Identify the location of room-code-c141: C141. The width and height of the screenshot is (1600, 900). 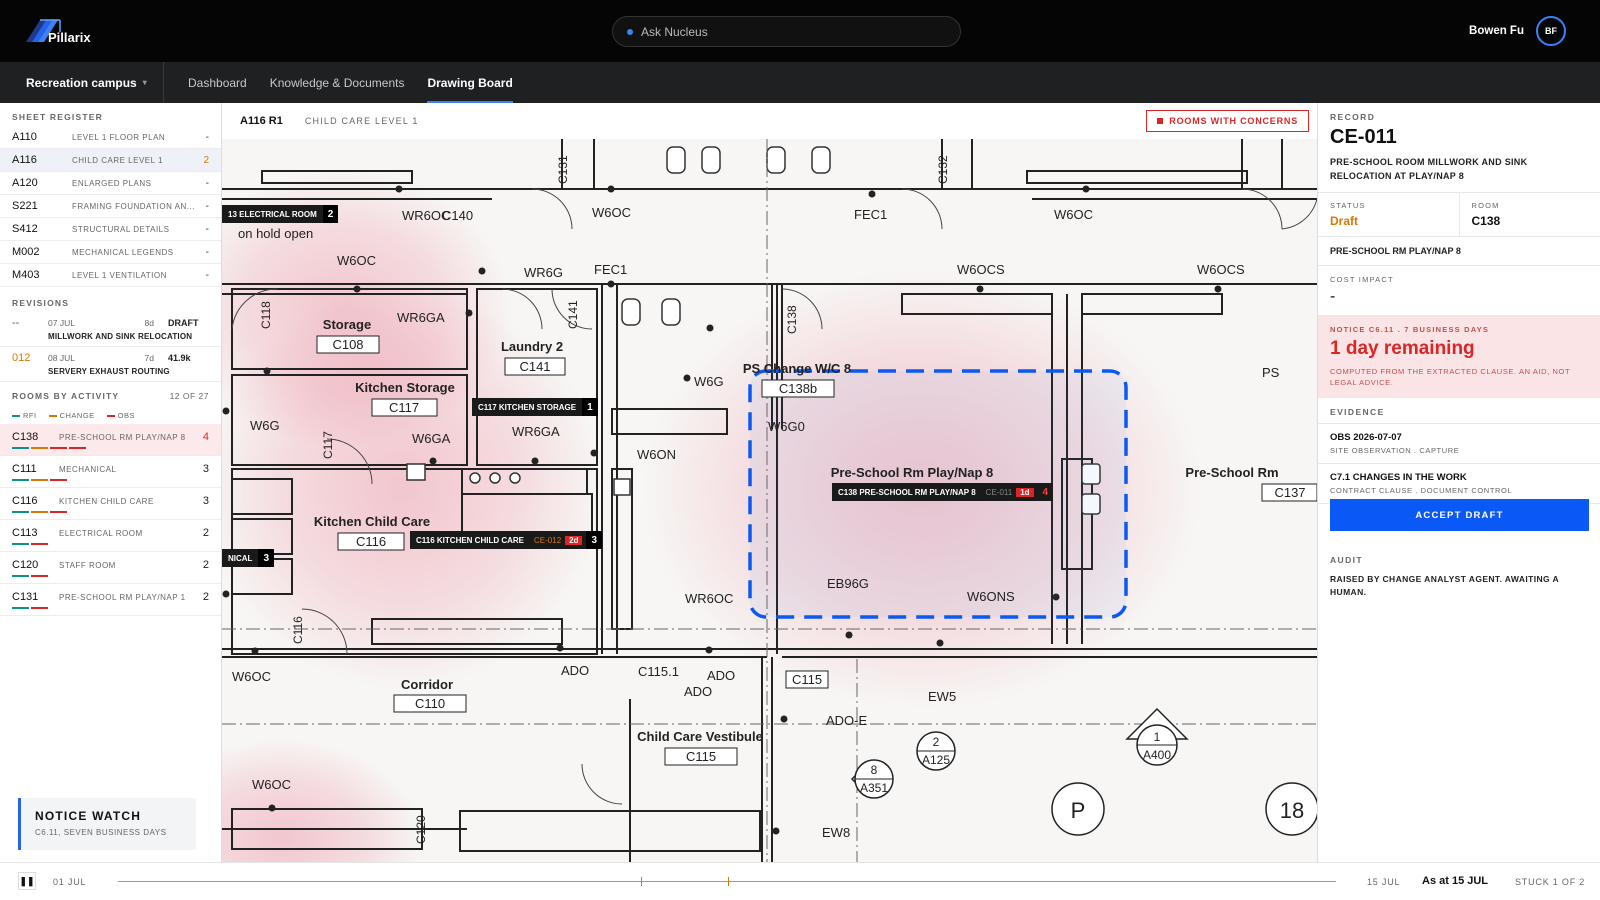
(534, 366).